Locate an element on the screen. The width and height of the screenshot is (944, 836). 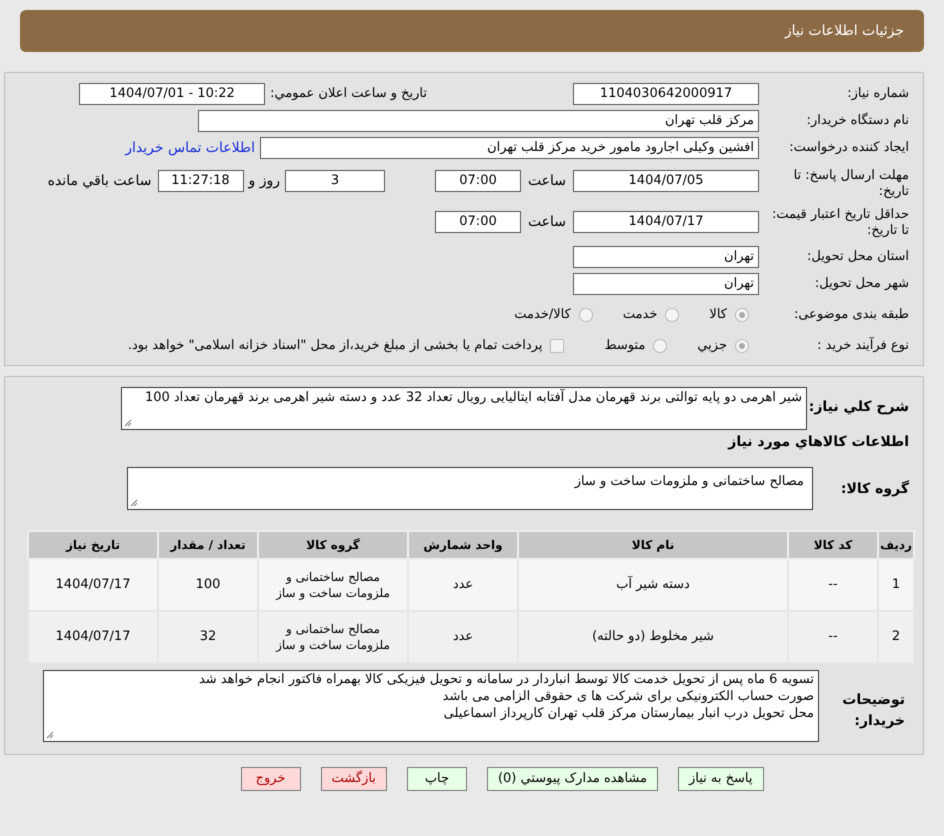
action-button: پاسخ به نیاز is located at coordinates (721, 779).